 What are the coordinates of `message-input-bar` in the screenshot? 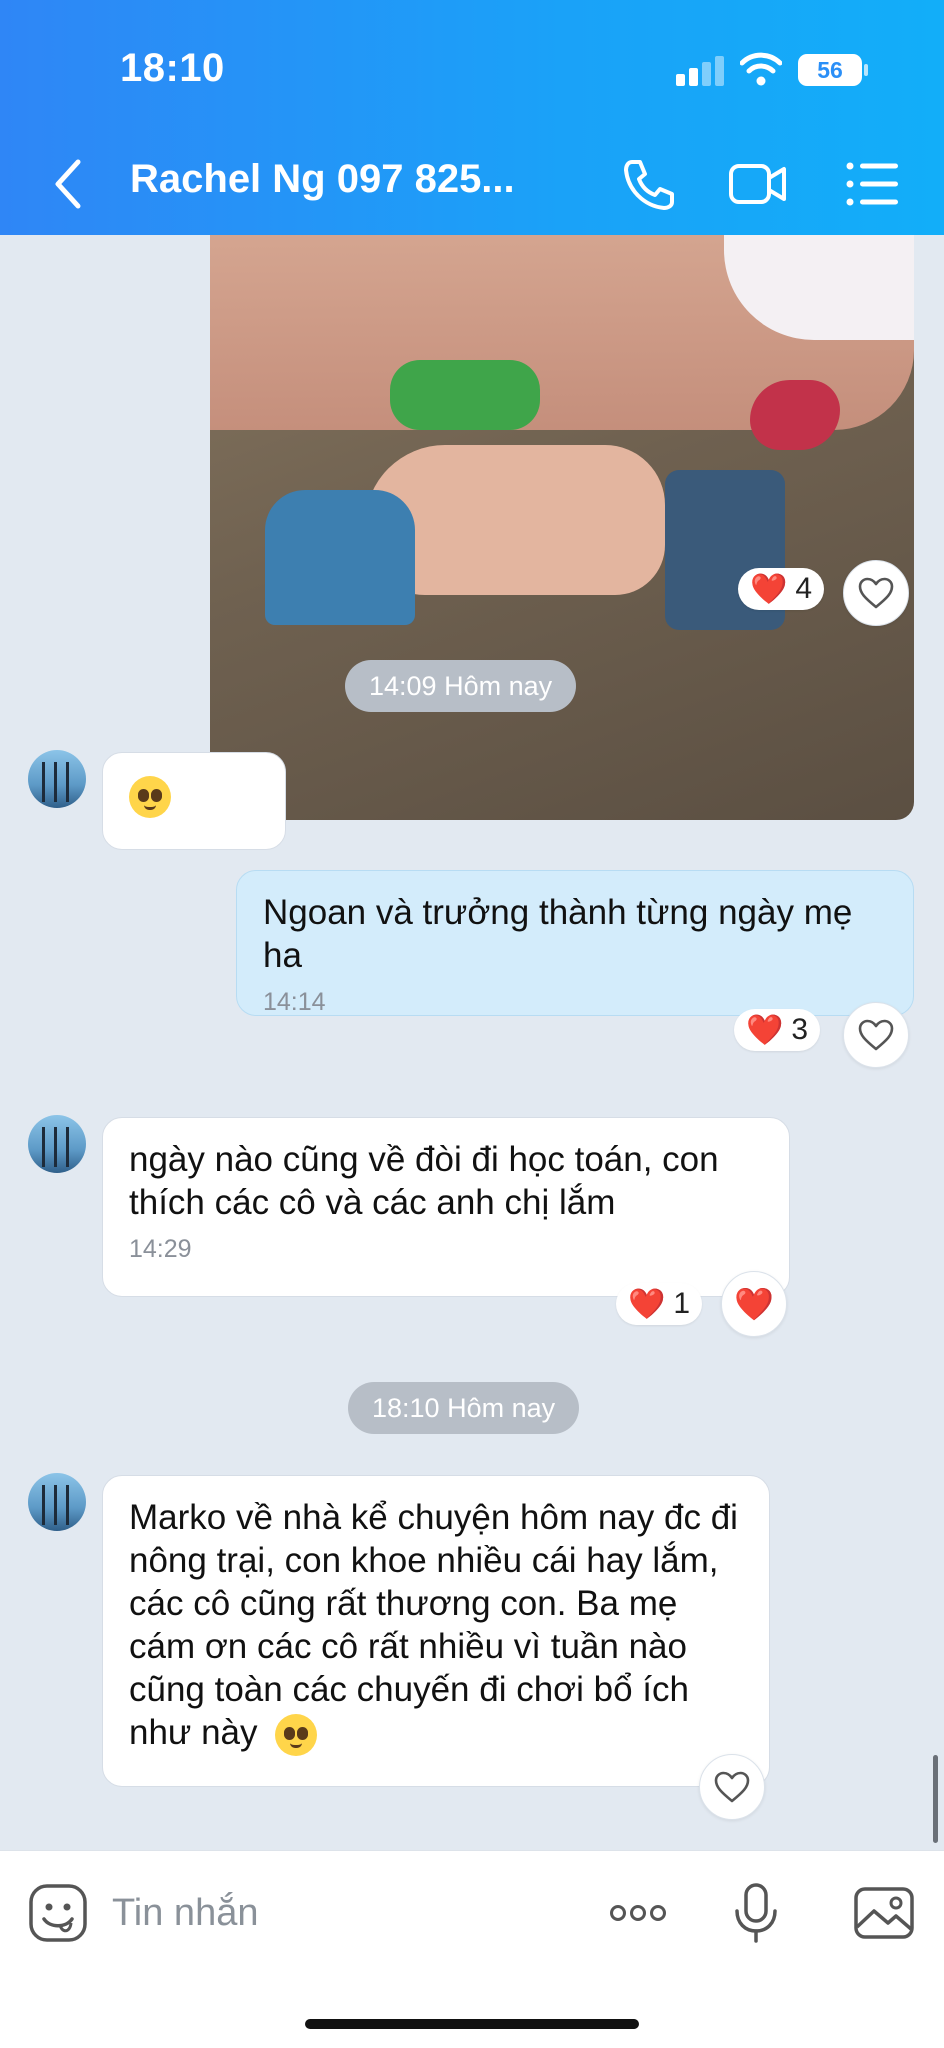 It's located at (472, 1949).